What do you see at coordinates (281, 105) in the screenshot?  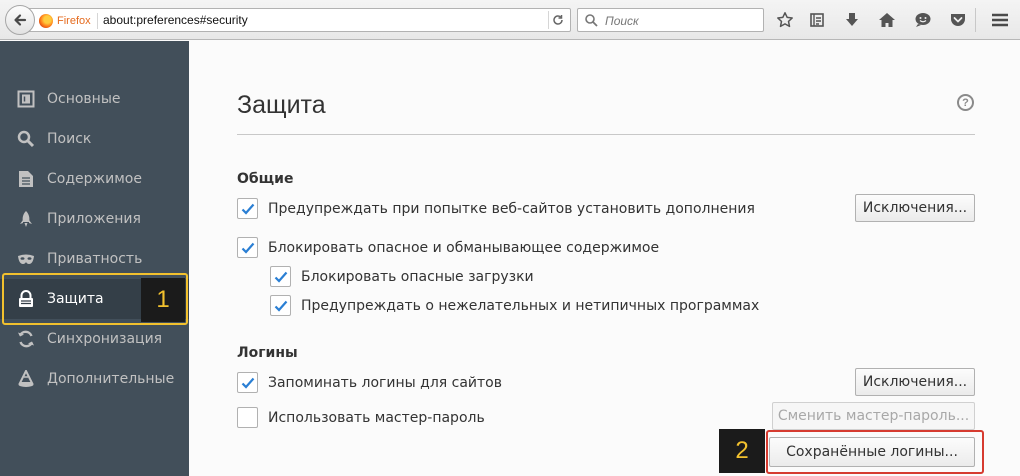 I see `page-title: Защита` at bounding box center [281, 105].